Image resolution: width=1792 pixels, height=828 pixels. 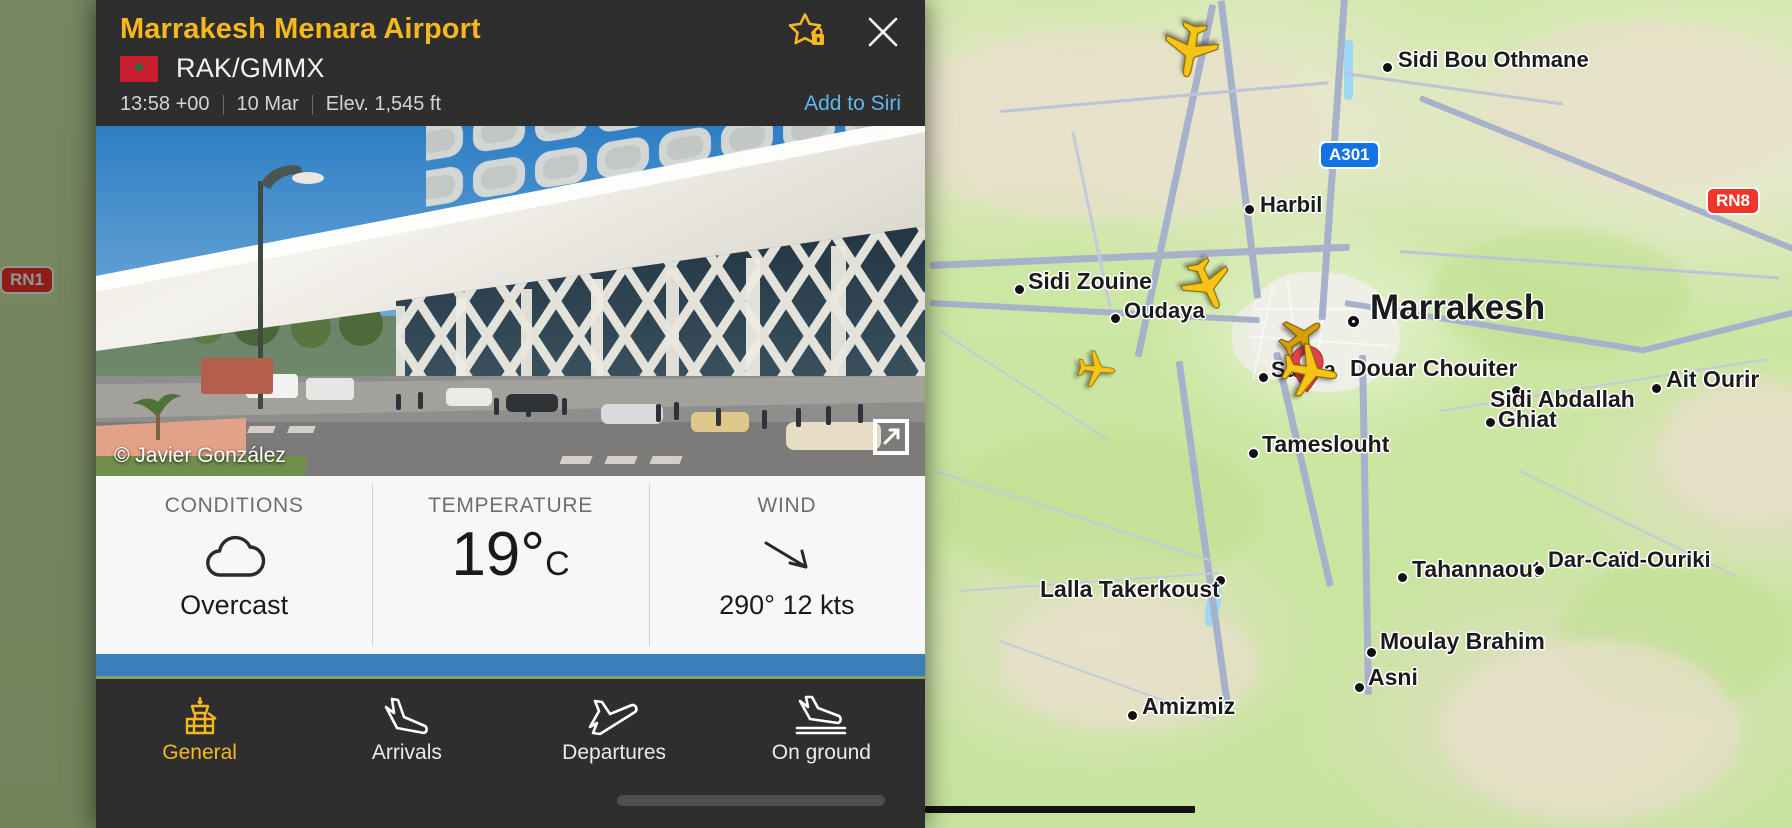 I want to click on temperature-label: TEMPERATURE, so click(x=510, y=506).